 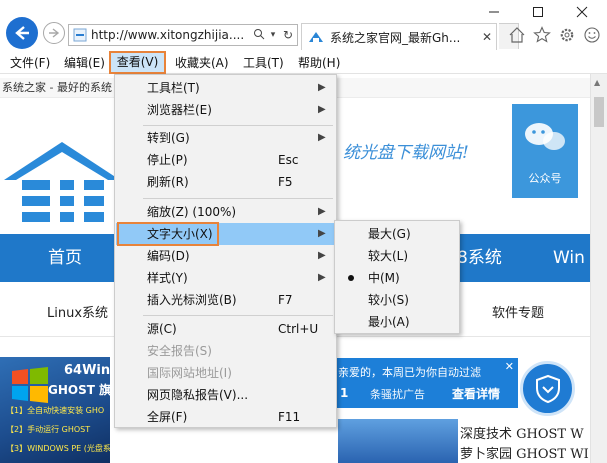 What do you see at coordinates (30, 385) in the screenshot?
I see `windows-logo-icon` at bounding box center [30, 385].